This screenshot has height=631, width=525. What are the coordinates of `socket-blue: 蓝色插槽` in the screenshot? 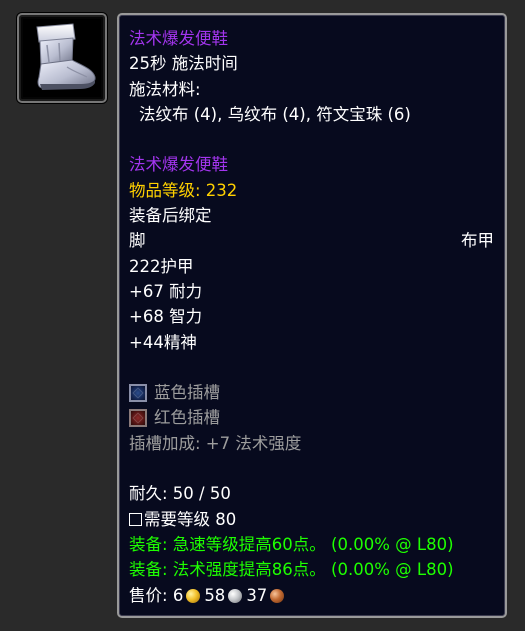 It's located at (311, 392).